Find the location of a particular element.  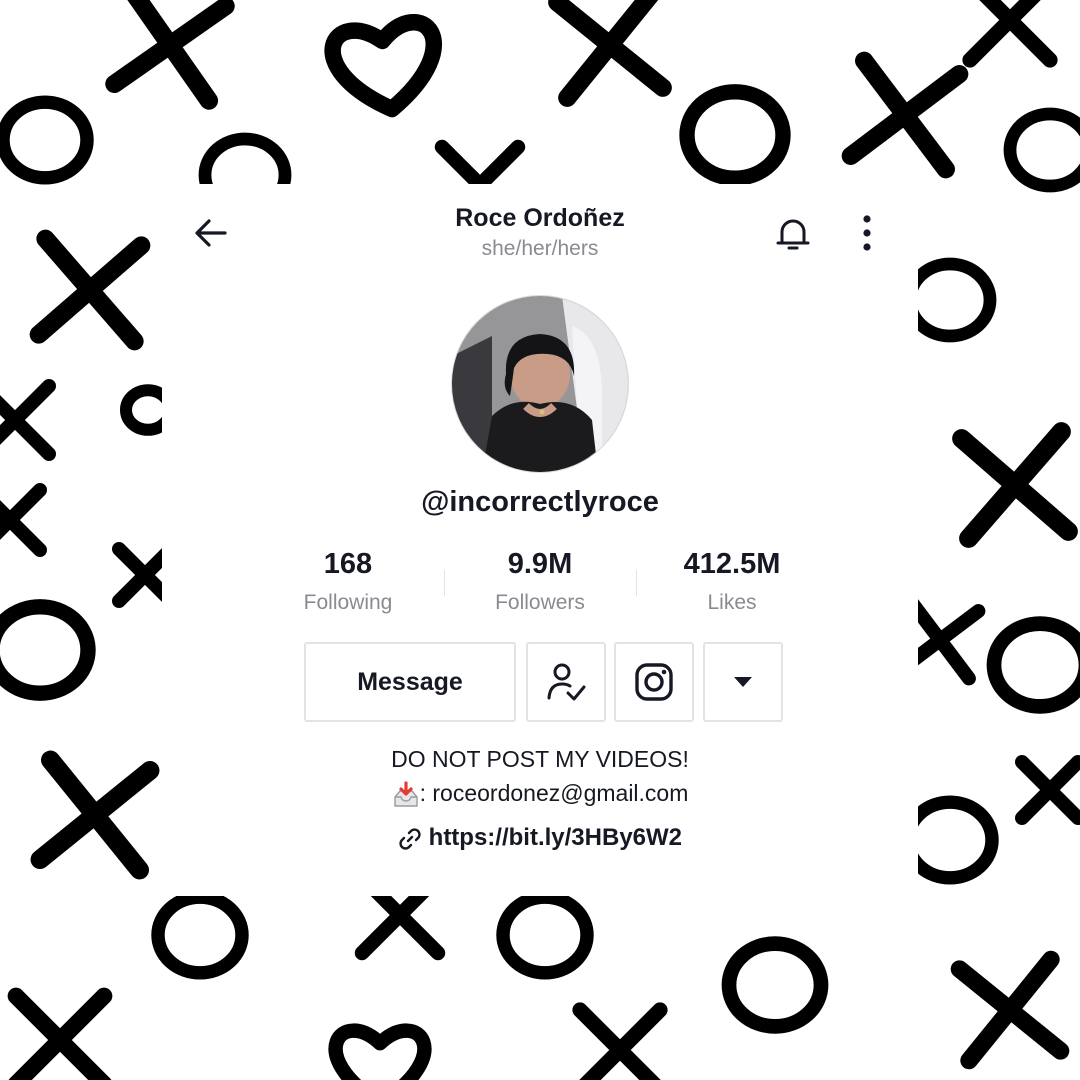

avatar is located at coordinates (540, 384).